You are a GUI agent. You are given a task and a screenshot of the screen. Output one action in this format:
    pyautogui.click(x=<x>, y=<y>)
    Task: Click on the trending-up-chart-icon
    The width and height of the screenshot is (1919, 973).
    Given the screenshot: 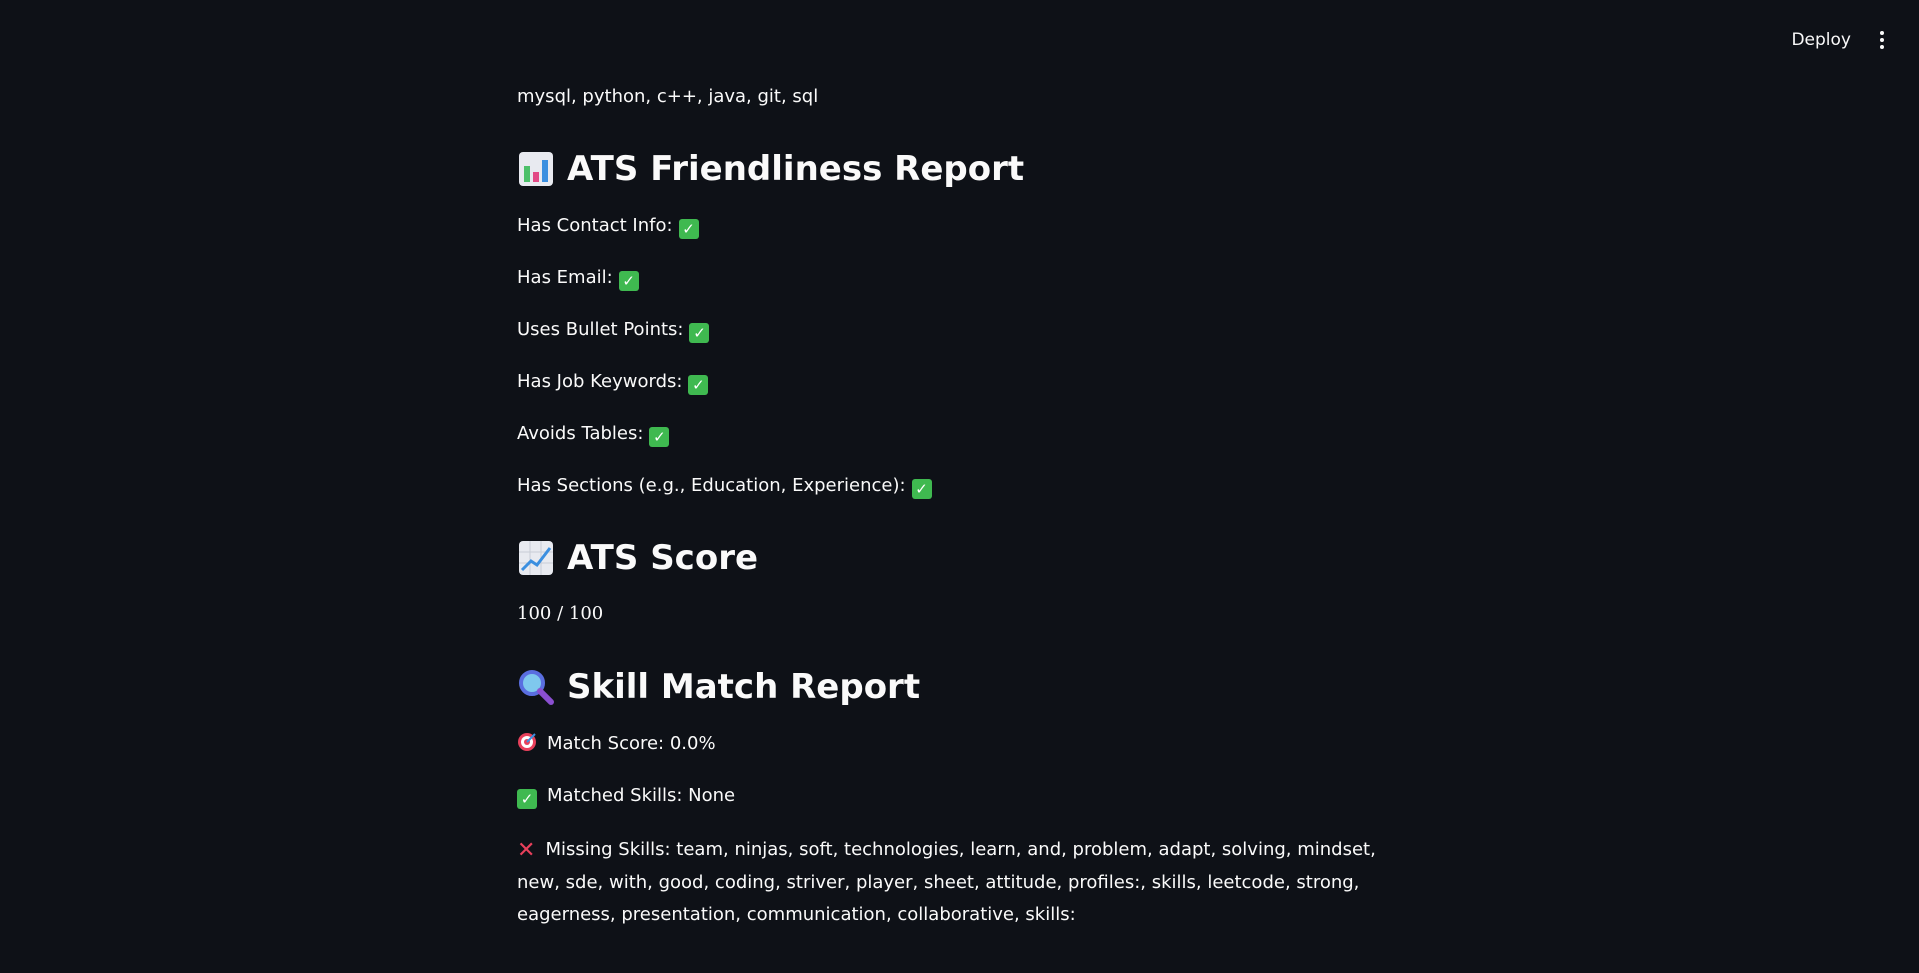 What is the action you would take?
    pyautogui.click(x=536, y=558)
    